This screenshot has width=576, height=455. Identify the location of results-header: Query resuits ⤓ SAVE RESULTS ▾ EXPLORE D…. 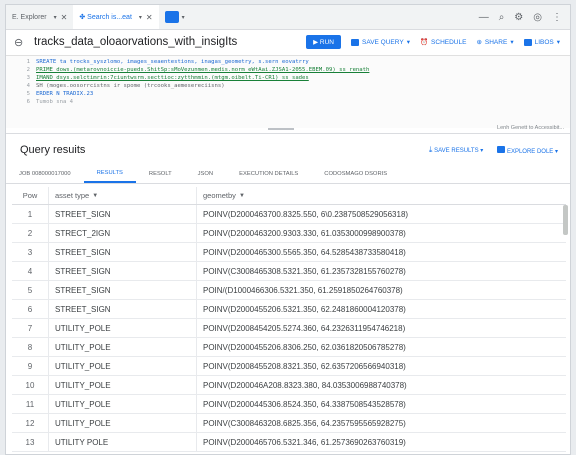
(288, 150).